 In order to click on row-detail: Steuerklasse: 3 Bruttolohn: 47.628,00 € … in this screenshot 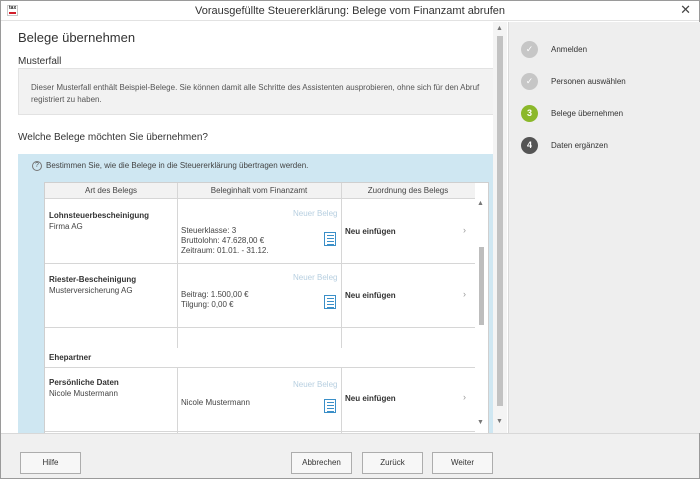, I will do `click(225, 240)`.